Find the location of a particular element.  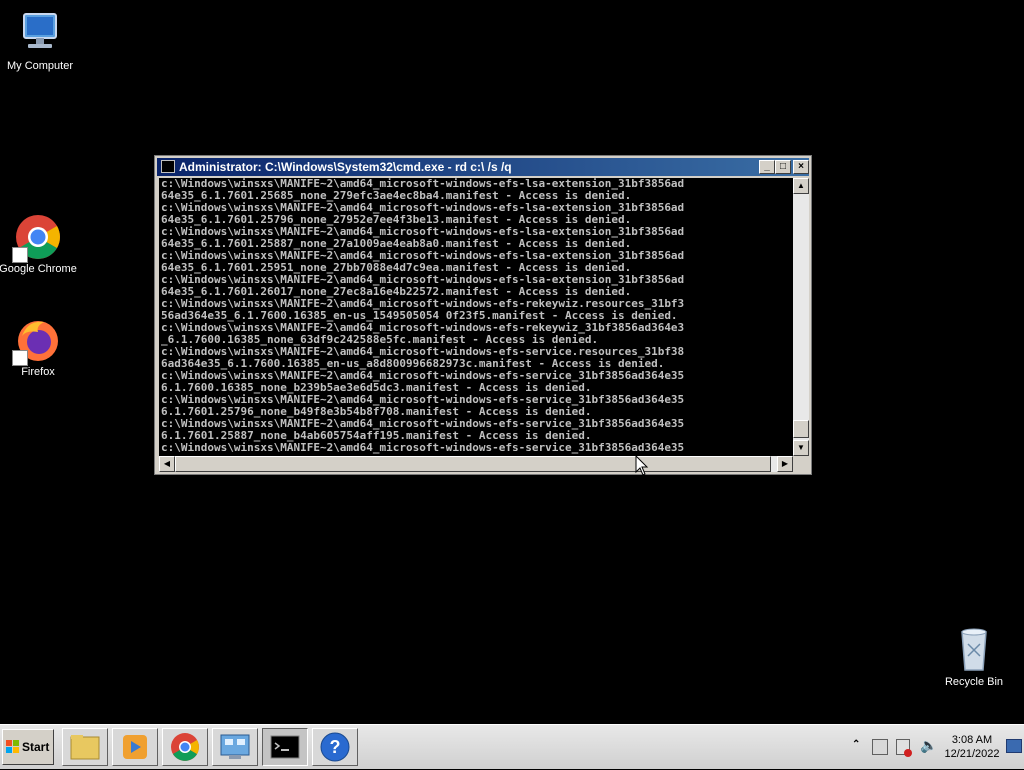

desktop-icon-label: Google Chrome is located at coordinates (38, 269).